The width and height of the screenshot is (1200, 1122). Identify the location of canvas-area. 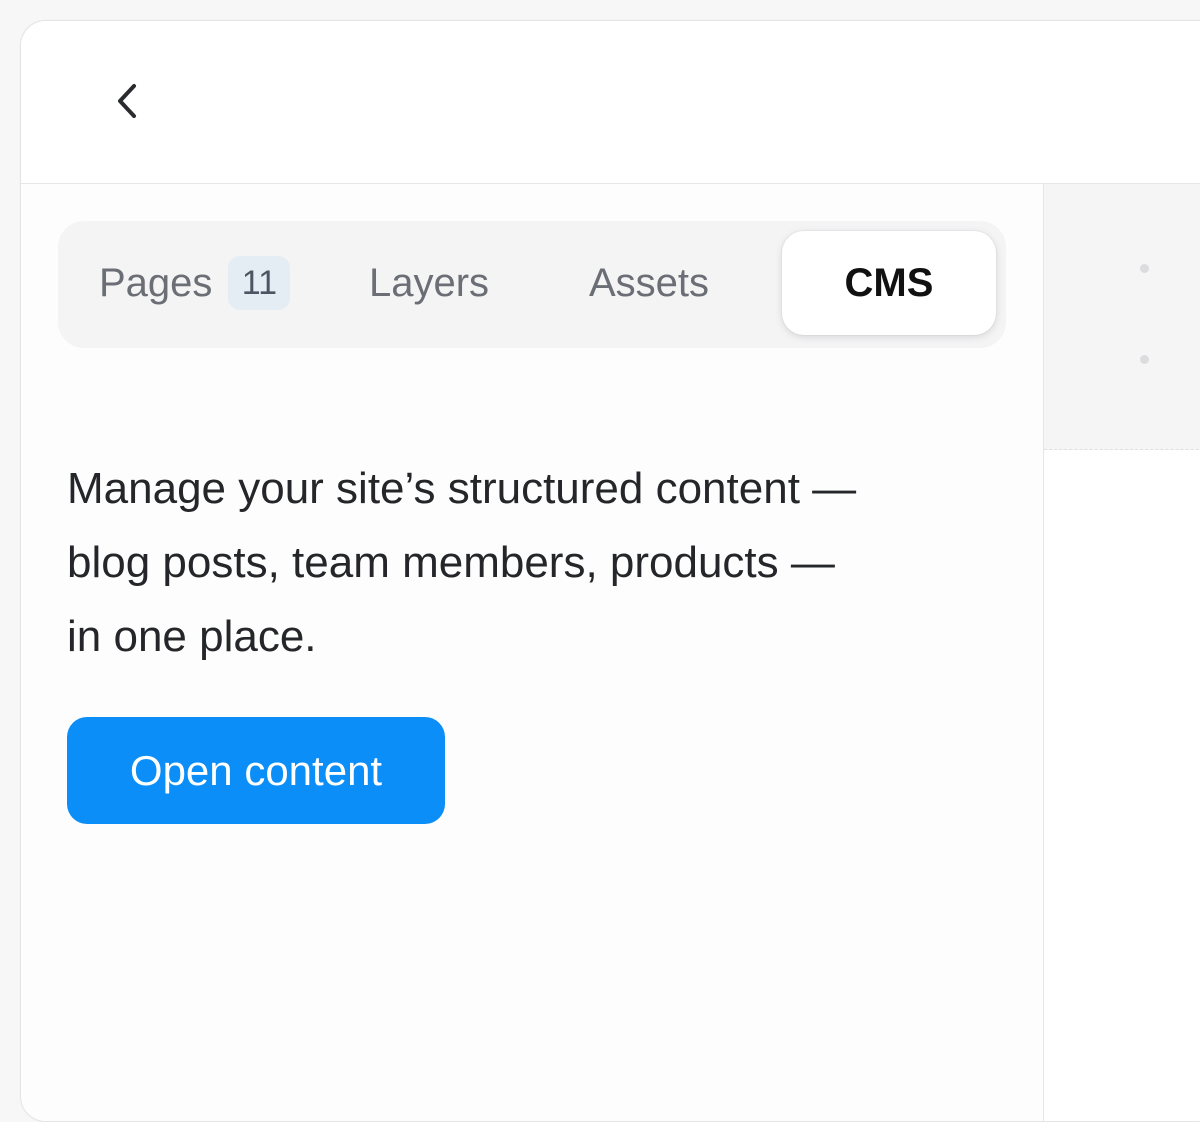
(1122, 652).